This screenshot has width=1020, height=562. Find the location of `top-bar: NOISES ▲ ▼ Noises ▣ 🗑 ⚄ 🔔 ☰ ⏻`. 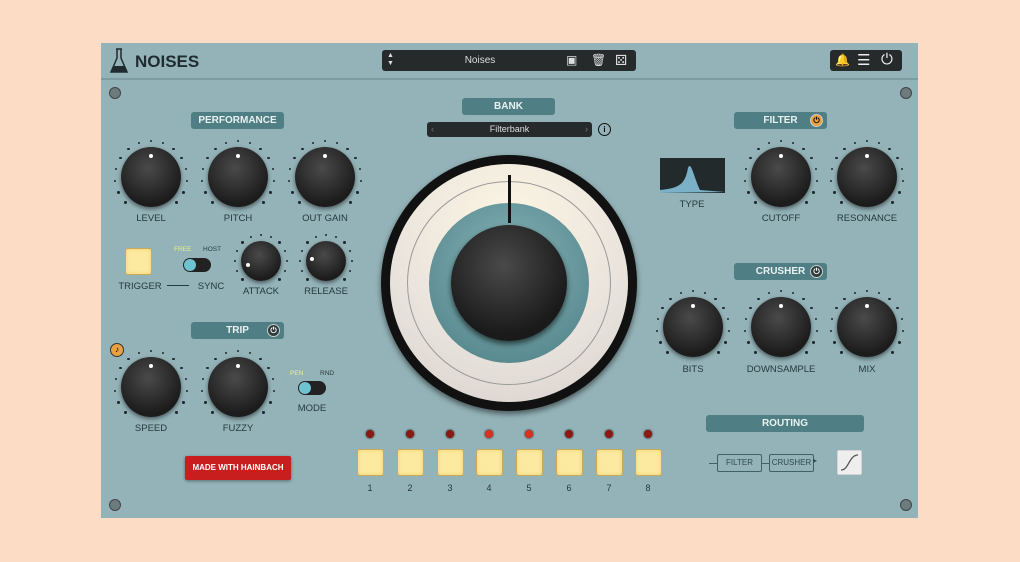

top-bar: NOISES ▲ ▼ Noises ▣ 🗑 ⚄ 🔔 ☰ ⏻ is located at coordinates (509, 61).